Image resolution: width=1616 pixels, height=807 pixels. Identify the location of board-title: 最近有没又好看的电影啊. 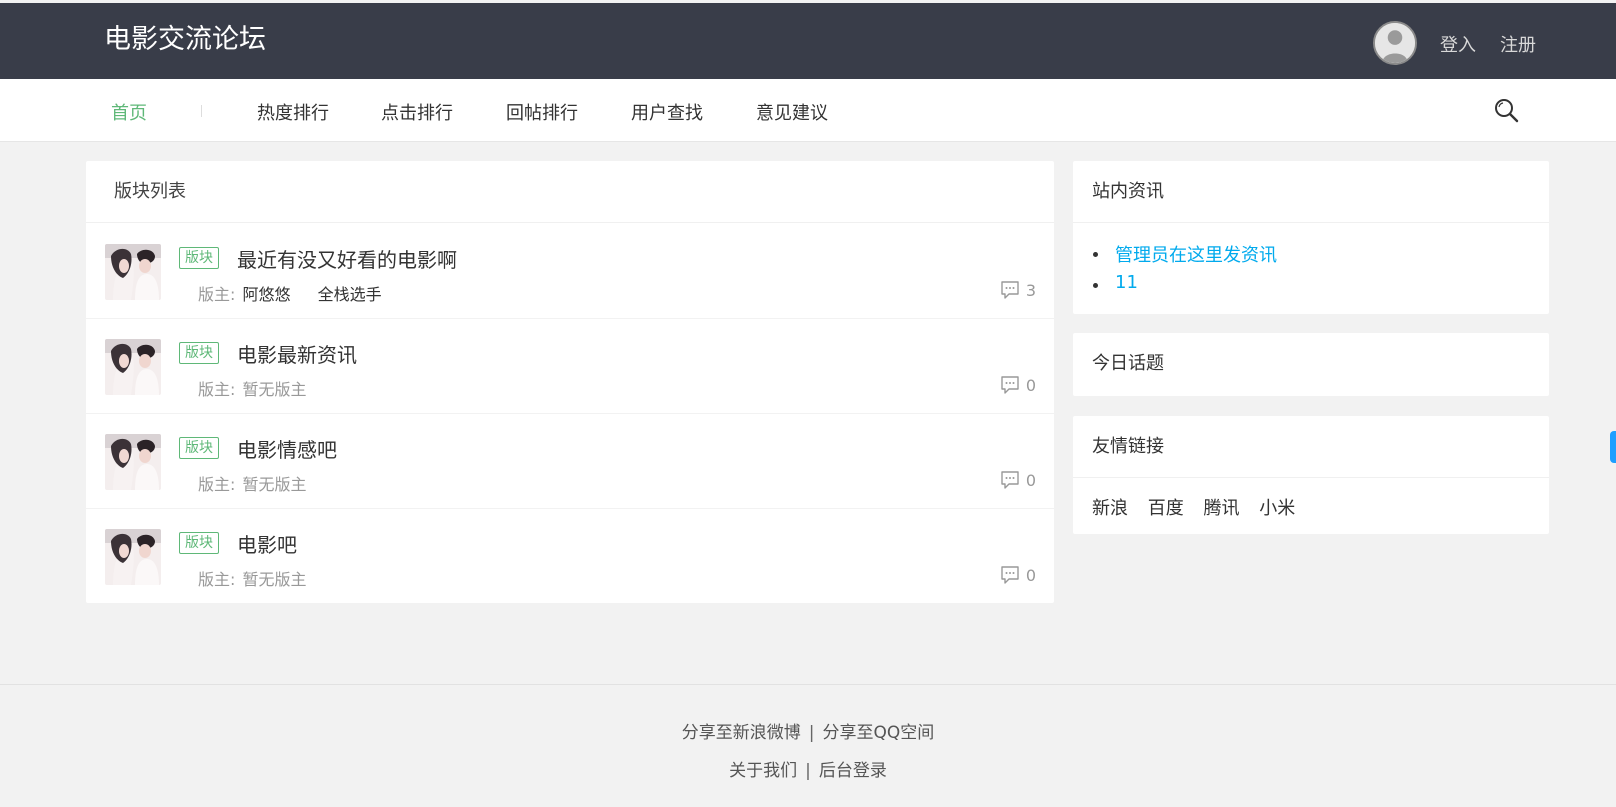
(347, 258).